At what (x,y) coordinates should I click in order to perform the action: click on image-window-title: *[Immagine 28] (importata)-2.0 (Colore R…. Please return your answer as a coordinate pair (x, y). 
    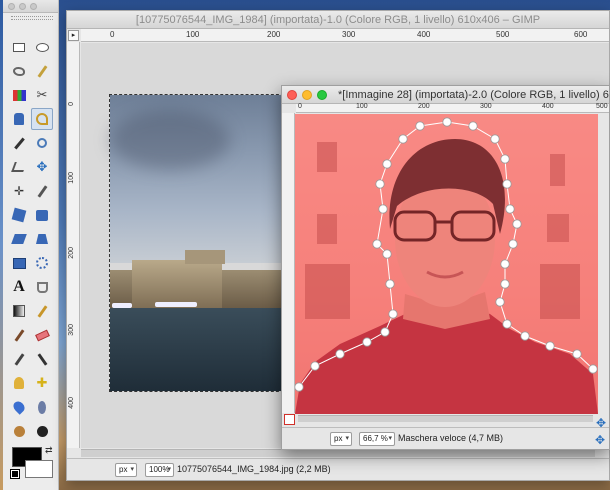
    Looking at the image, I should click on (445, 95).